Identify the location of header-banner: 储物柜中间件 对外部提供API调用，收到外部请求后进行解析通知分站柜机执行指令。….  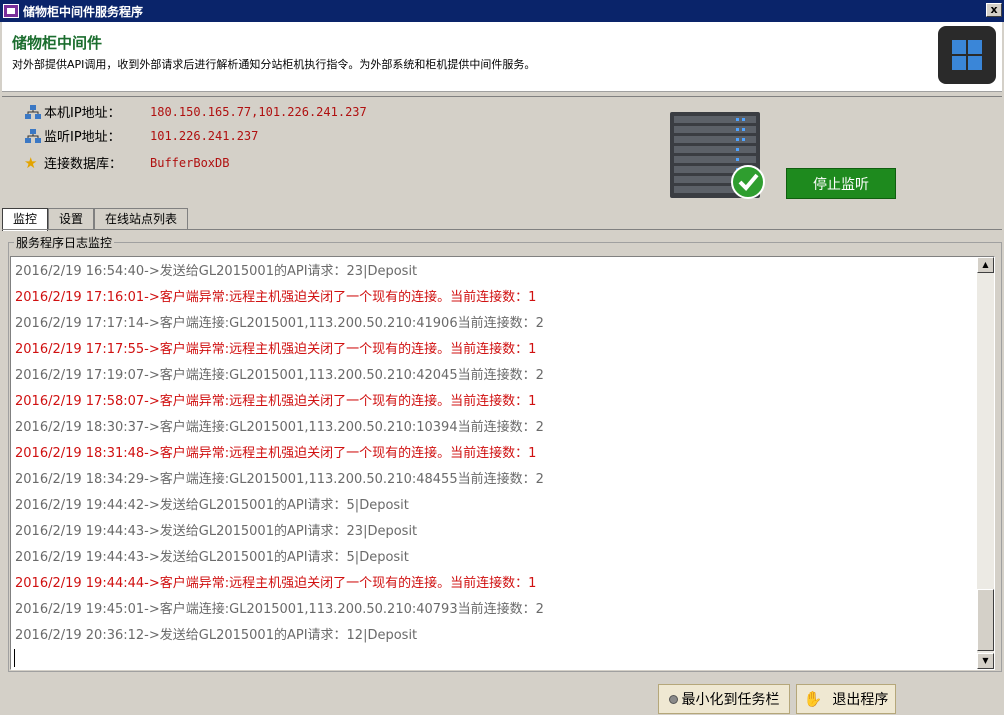
(502, 57).